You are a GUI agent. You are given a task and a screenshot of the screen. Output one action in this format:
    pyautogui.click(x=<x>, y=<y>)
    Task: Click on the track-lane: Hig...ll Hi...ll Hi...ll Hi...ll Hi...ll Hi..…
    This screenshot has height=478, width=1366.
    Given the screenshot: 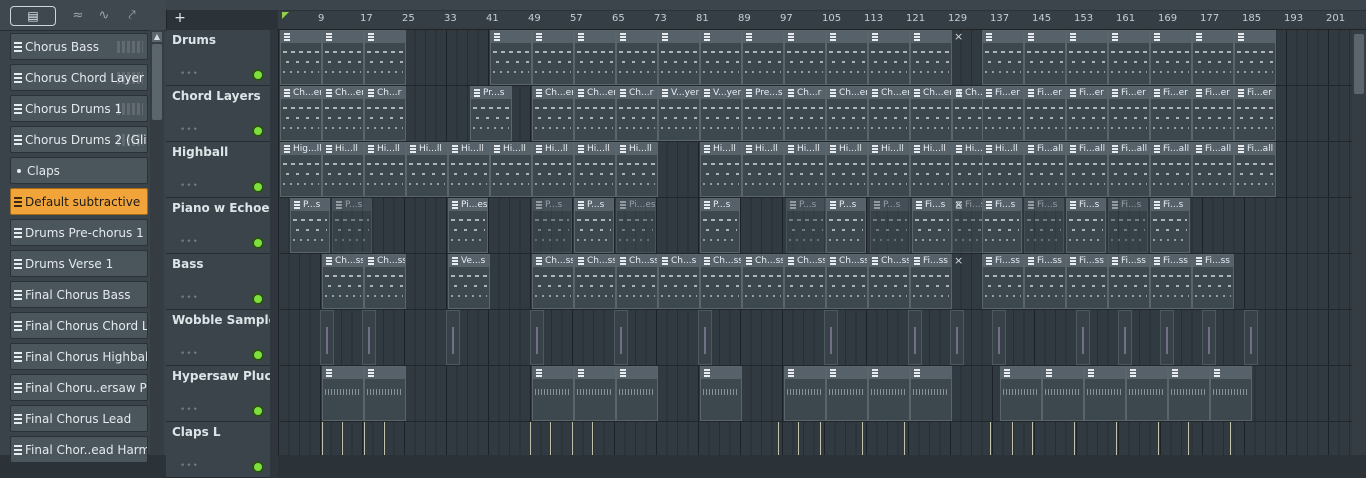 What is the action you would take?
    pyautogui.click(x=822, y=170)
    